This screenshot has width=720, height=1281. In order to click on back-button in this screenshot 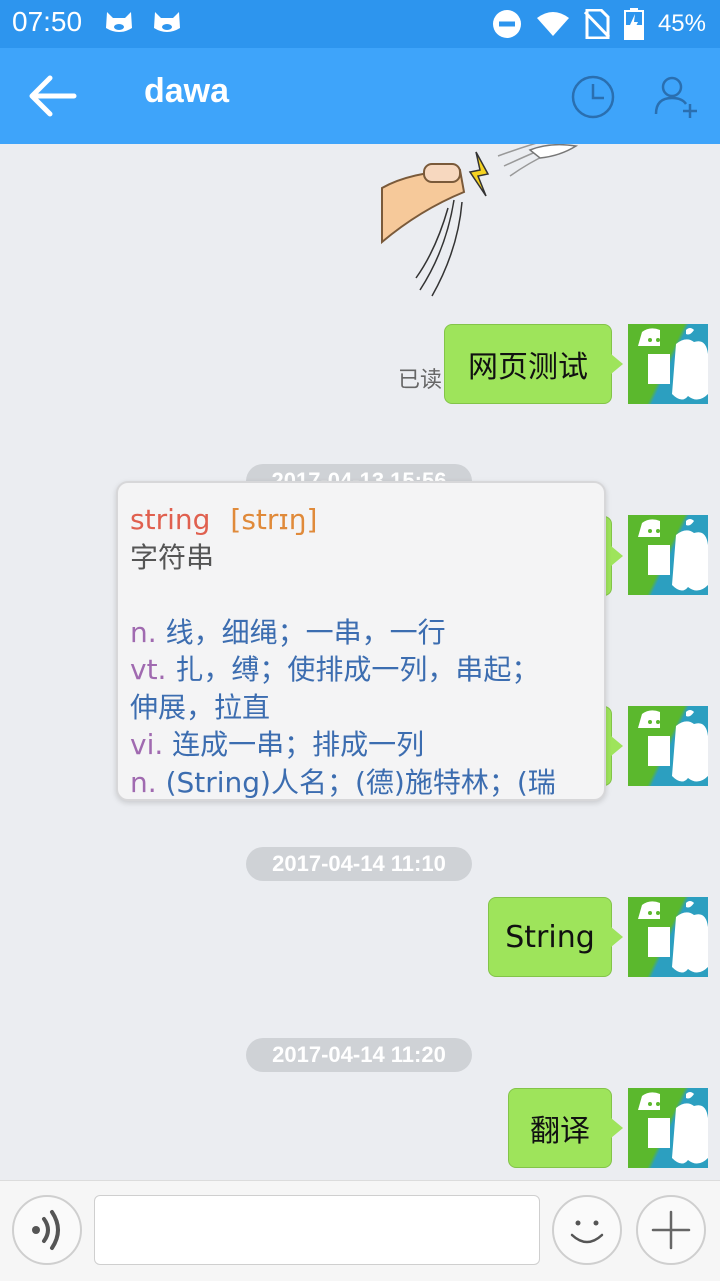, I will do `click(53, 96)`.